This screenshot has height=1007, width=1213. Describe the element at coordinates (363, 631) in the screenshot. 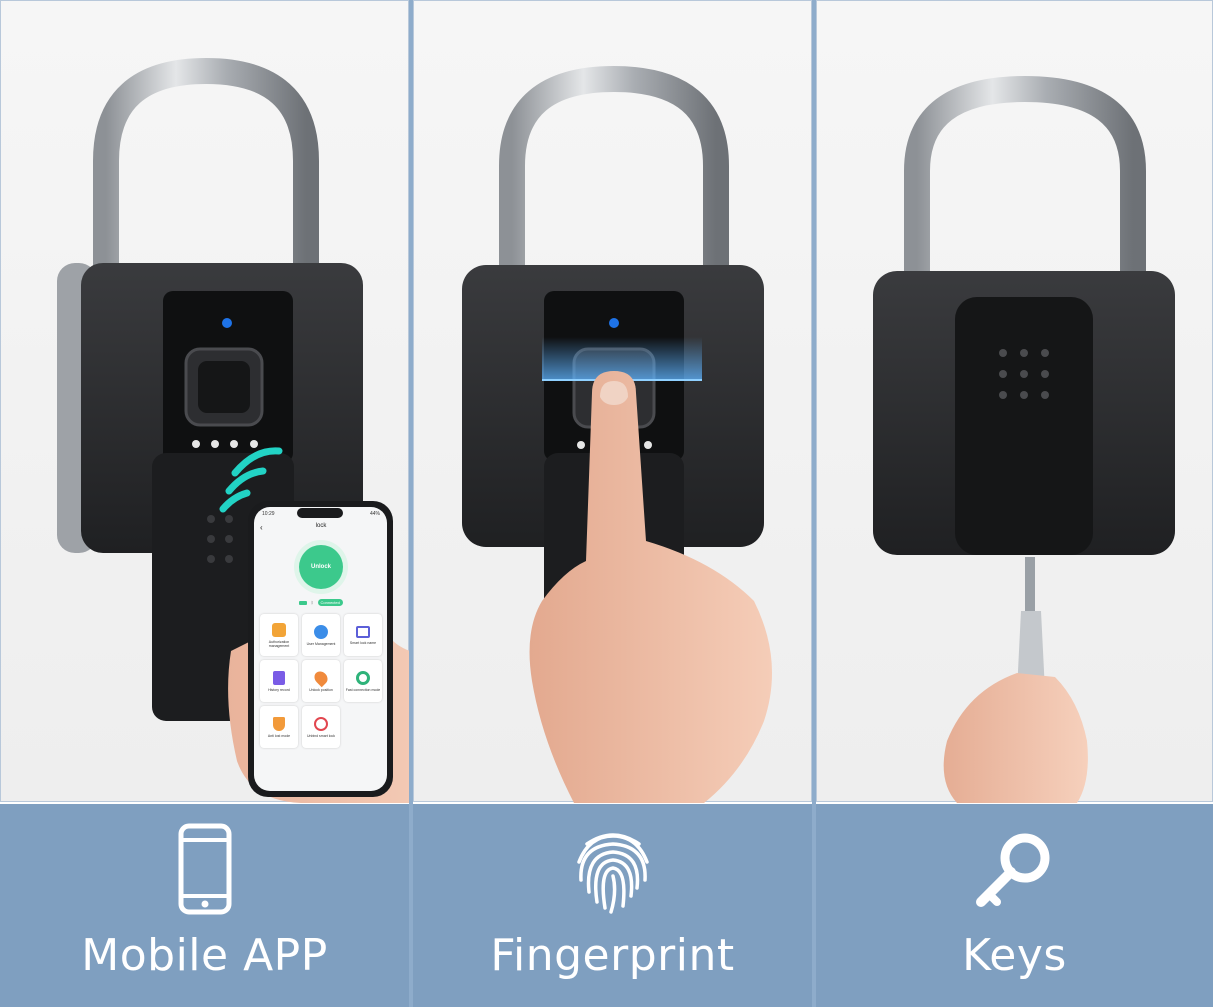

I see `lock-name-icon` at that location.